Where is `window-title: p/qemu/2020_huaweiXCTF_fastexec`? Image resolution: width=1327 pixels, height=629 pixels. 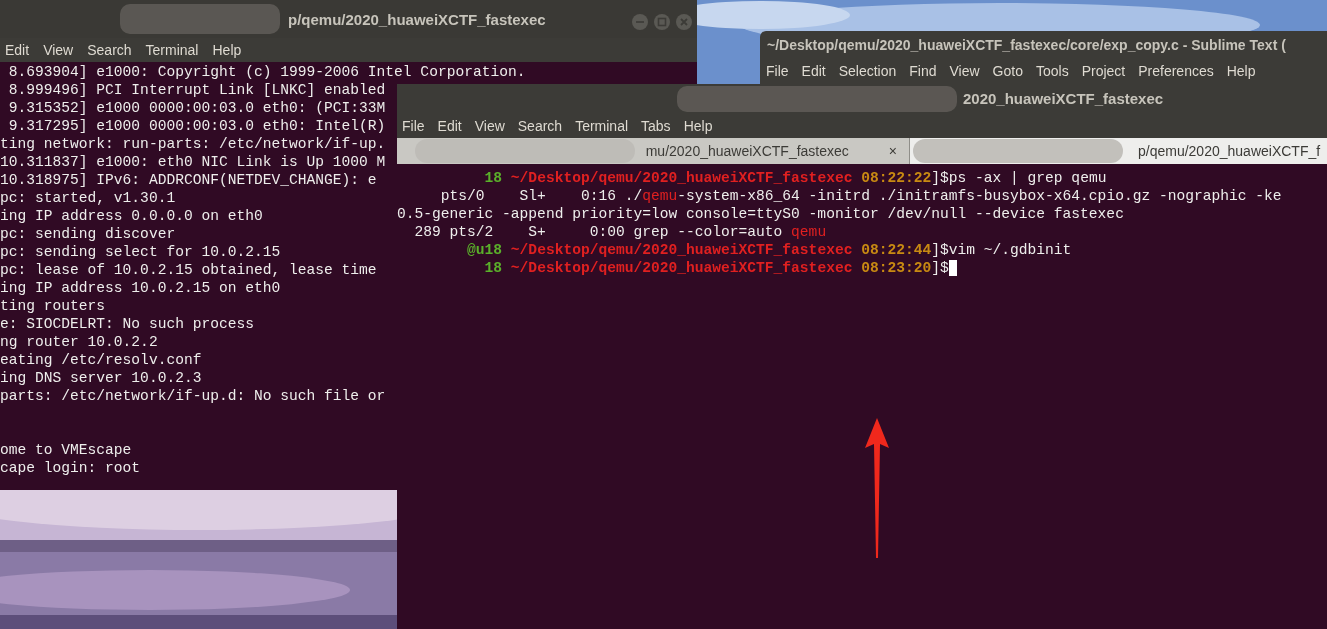 window-title: p/qemu/2020_huaweiXCTF_fastexec is located at coordinates (417, 19).